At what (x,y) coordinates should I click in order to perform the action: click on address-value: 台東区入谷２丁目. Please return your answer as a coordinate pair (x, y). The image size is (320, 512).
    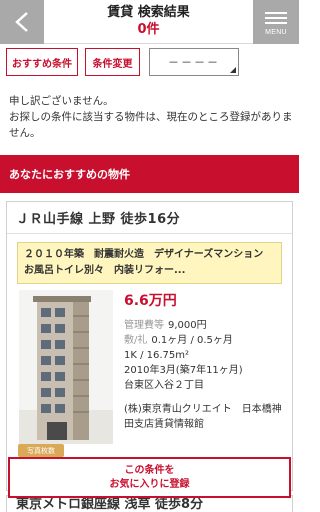
    Looking at the image, I should click on (164, 385).